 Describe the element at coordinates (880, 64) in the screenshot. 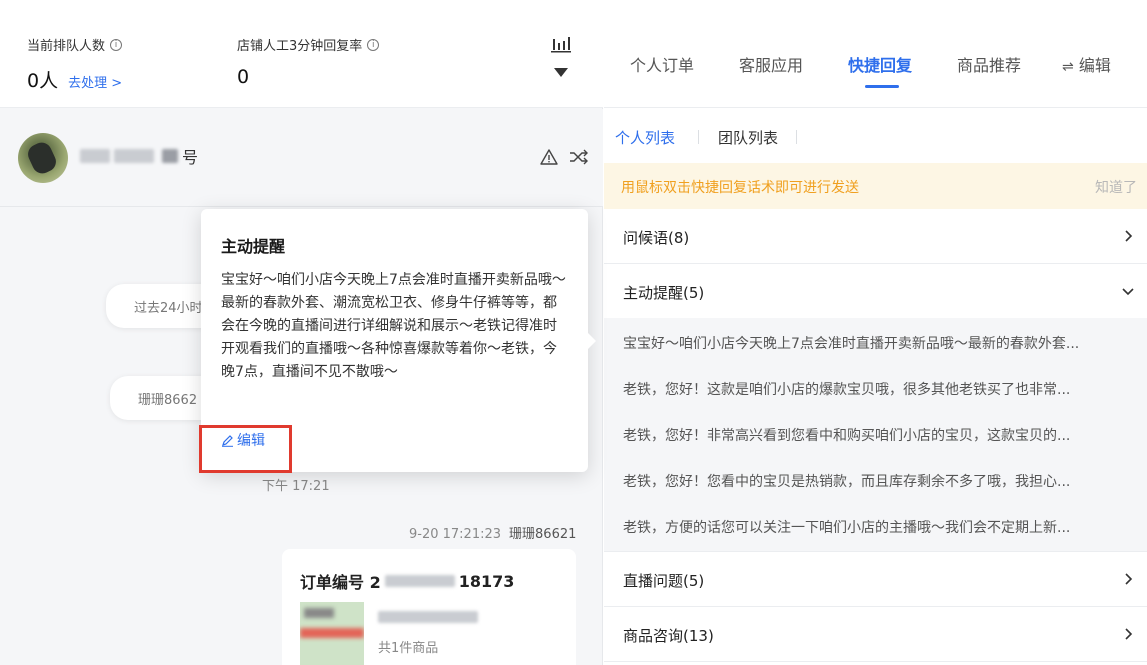

I see `tab-quick-reply: 快捷回复` at that location.